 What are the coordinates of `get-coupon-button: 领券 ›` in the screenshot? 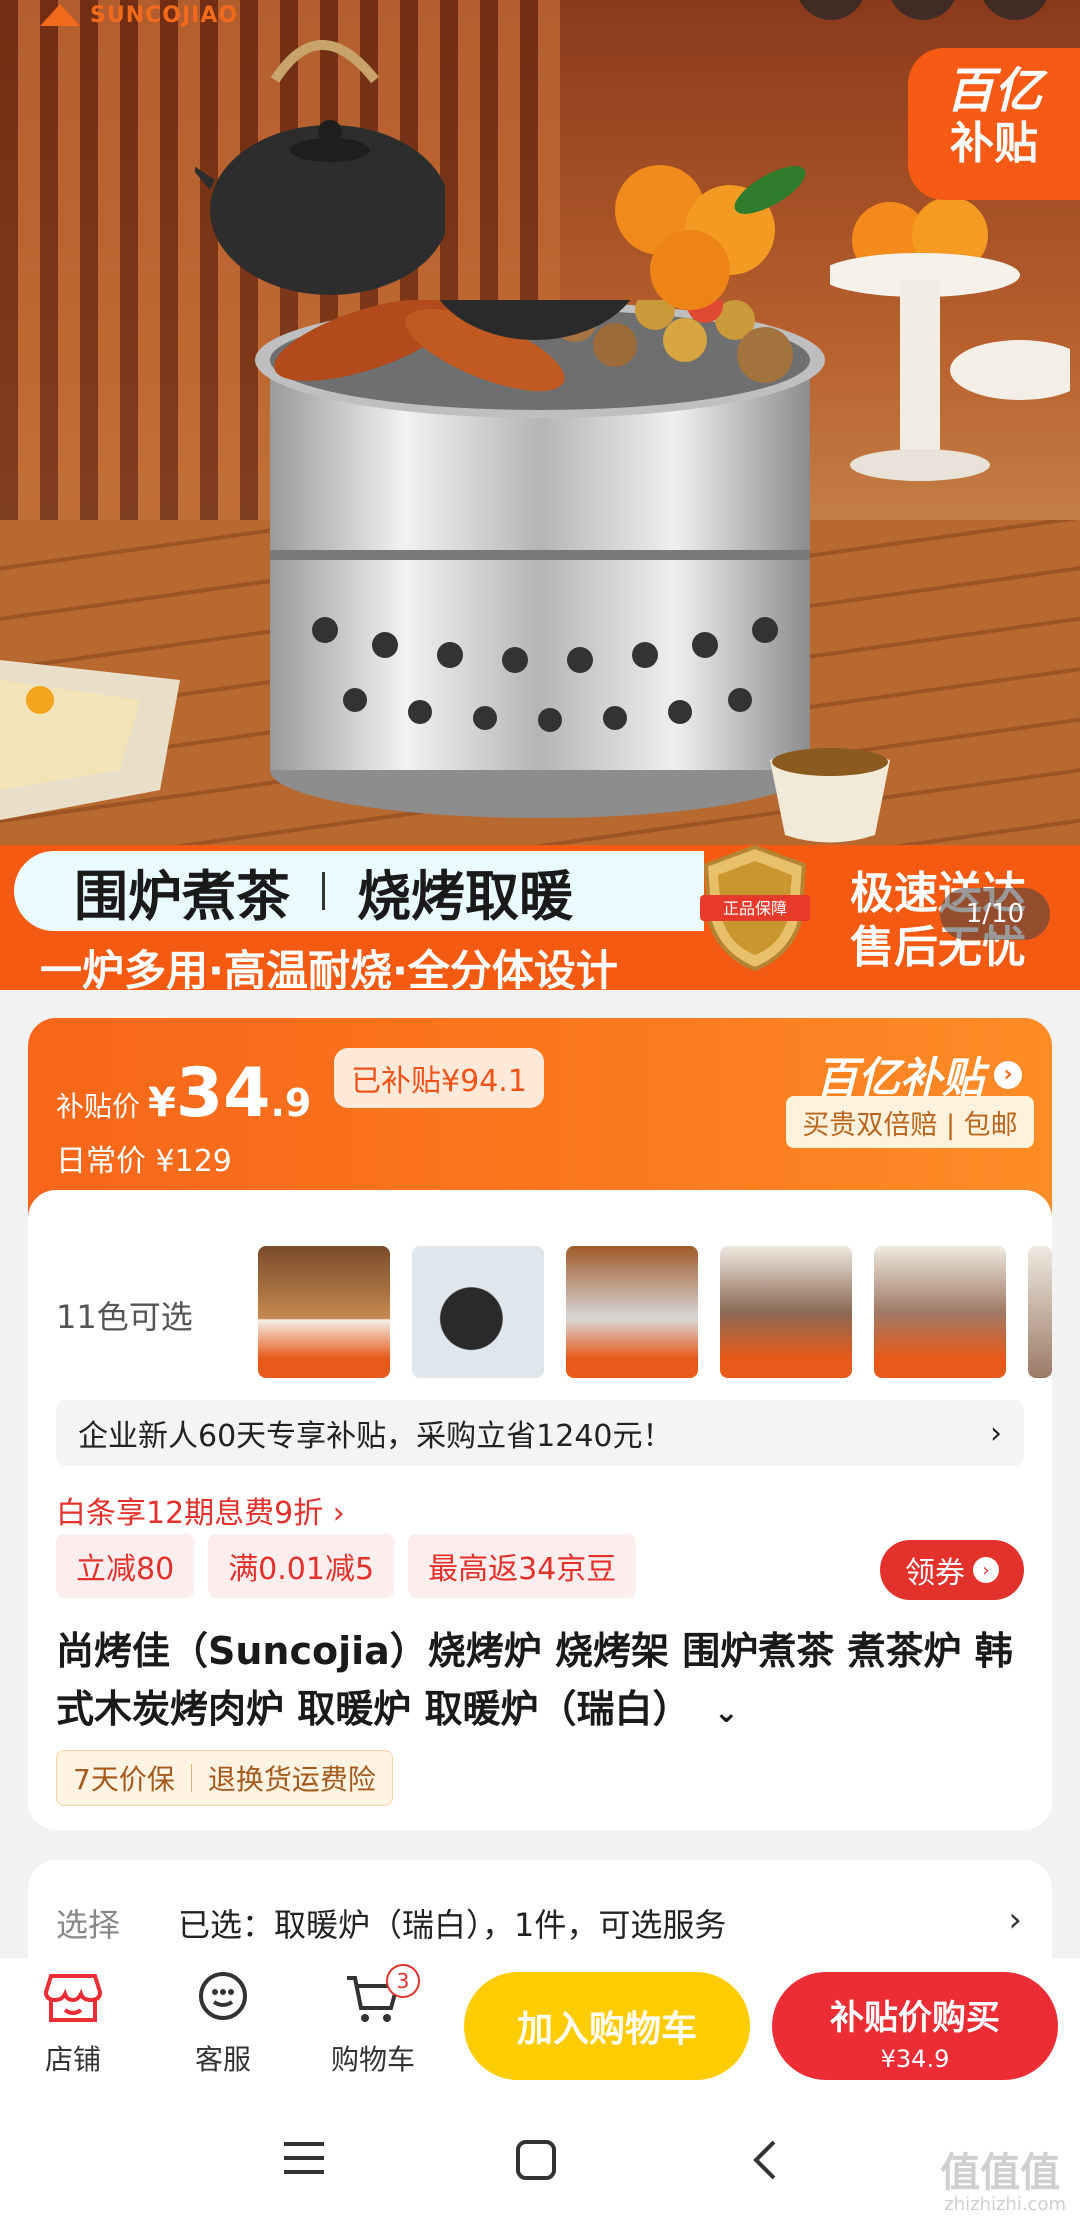 It's located at (952, 1570).